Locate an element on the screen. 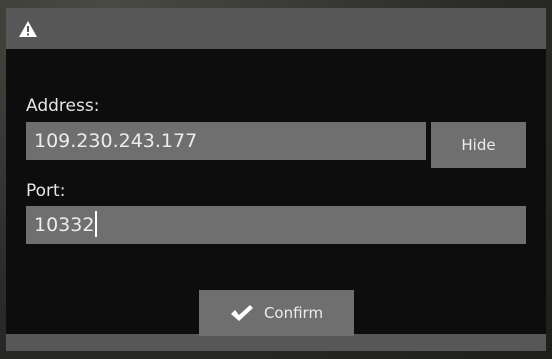  confirm-button-label: Confirm is located at coordinates (293, 313).